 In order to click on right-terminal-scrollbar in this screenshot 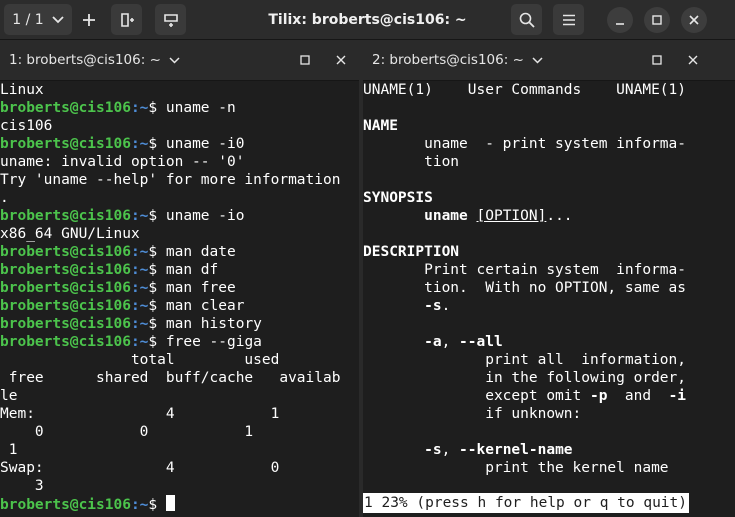, I will do `click(731, 299)`.